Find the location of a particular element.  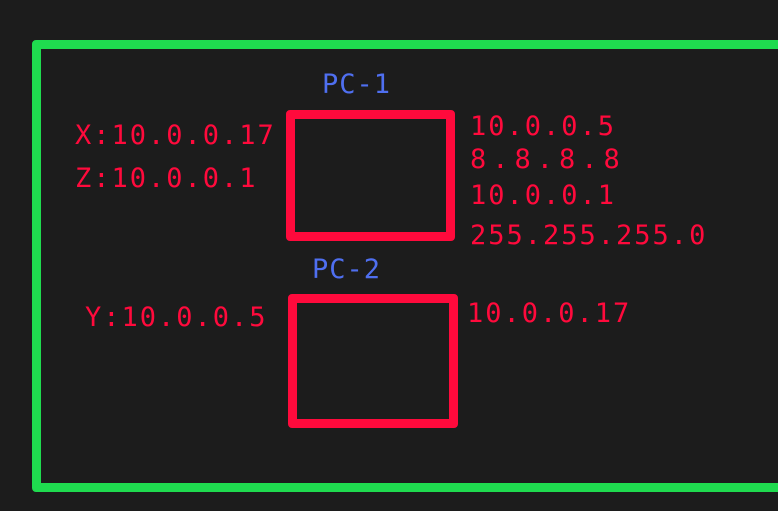

pc1-title: PC-1 is located at coordinates (357, 84).